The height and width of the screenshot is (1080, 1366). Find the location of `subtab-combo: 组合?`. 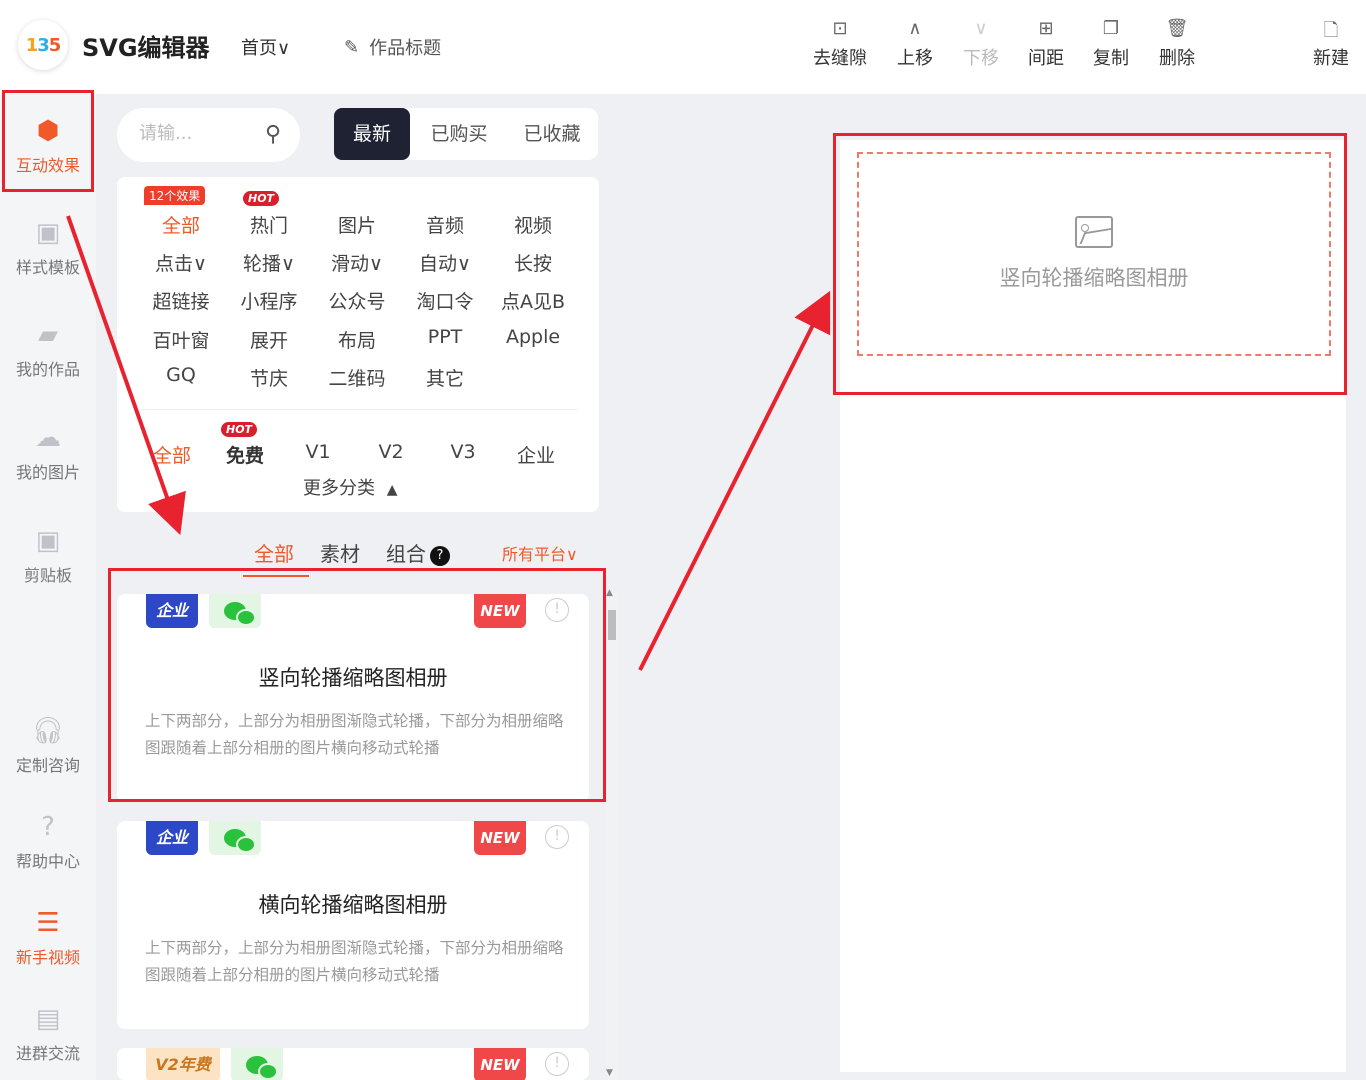

subtab-combo: 组合? is located at coordinates (418, 552).